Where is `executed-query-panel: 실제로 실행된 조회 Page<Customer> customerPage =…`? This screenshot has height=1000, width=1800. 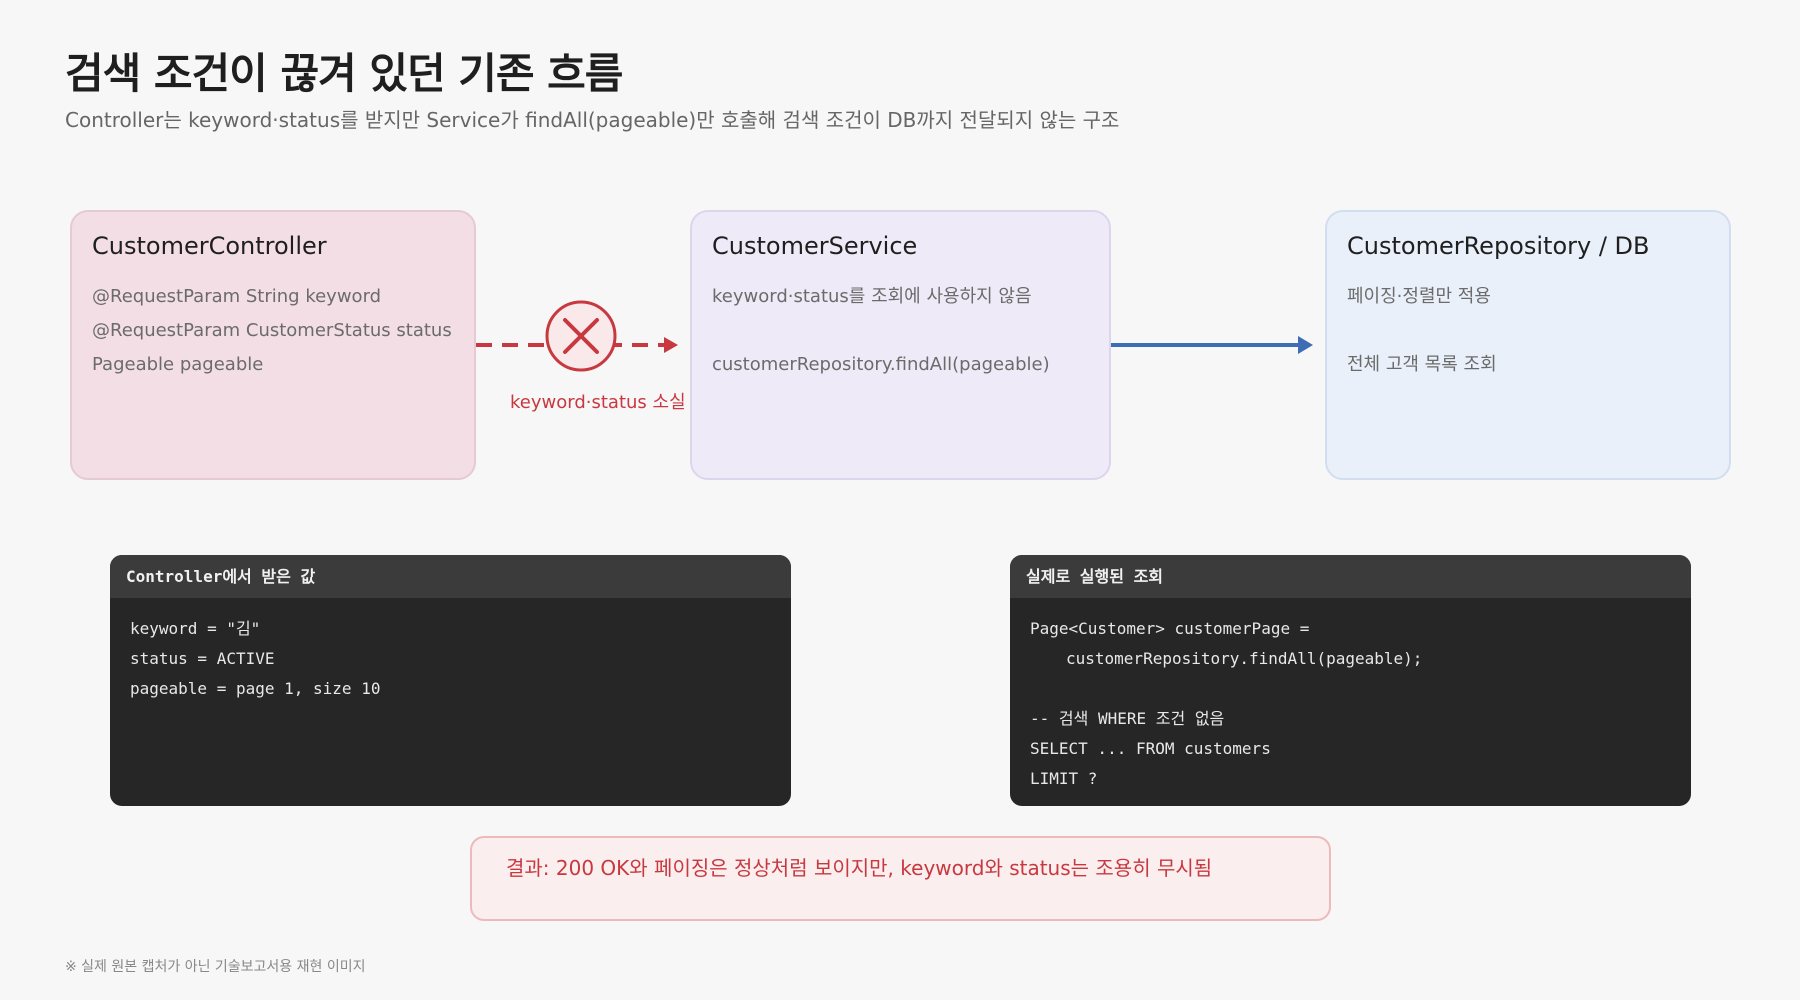 executed-query-panel: 실제로 실행된 조회 Page<Customer> customerPage =… is located at coordinates (1350, 680).